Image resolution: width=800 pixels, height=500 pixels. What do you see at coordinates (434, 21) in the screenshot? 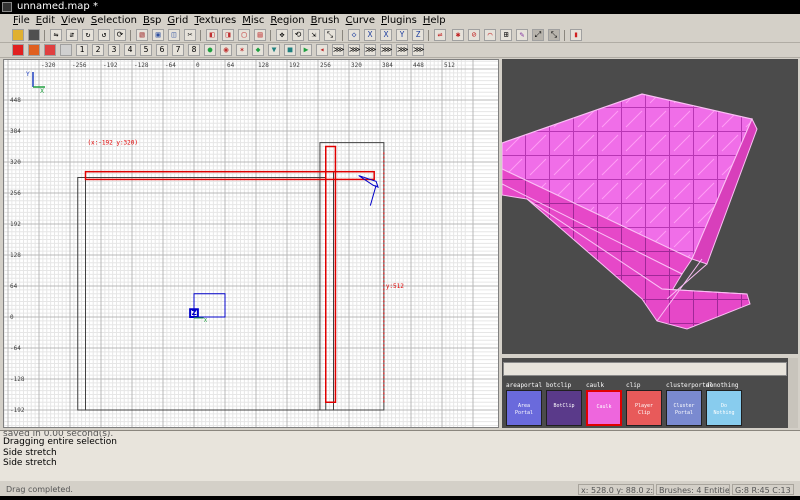
I see `menu-item-help: Help` at bounding box center [434, 21].